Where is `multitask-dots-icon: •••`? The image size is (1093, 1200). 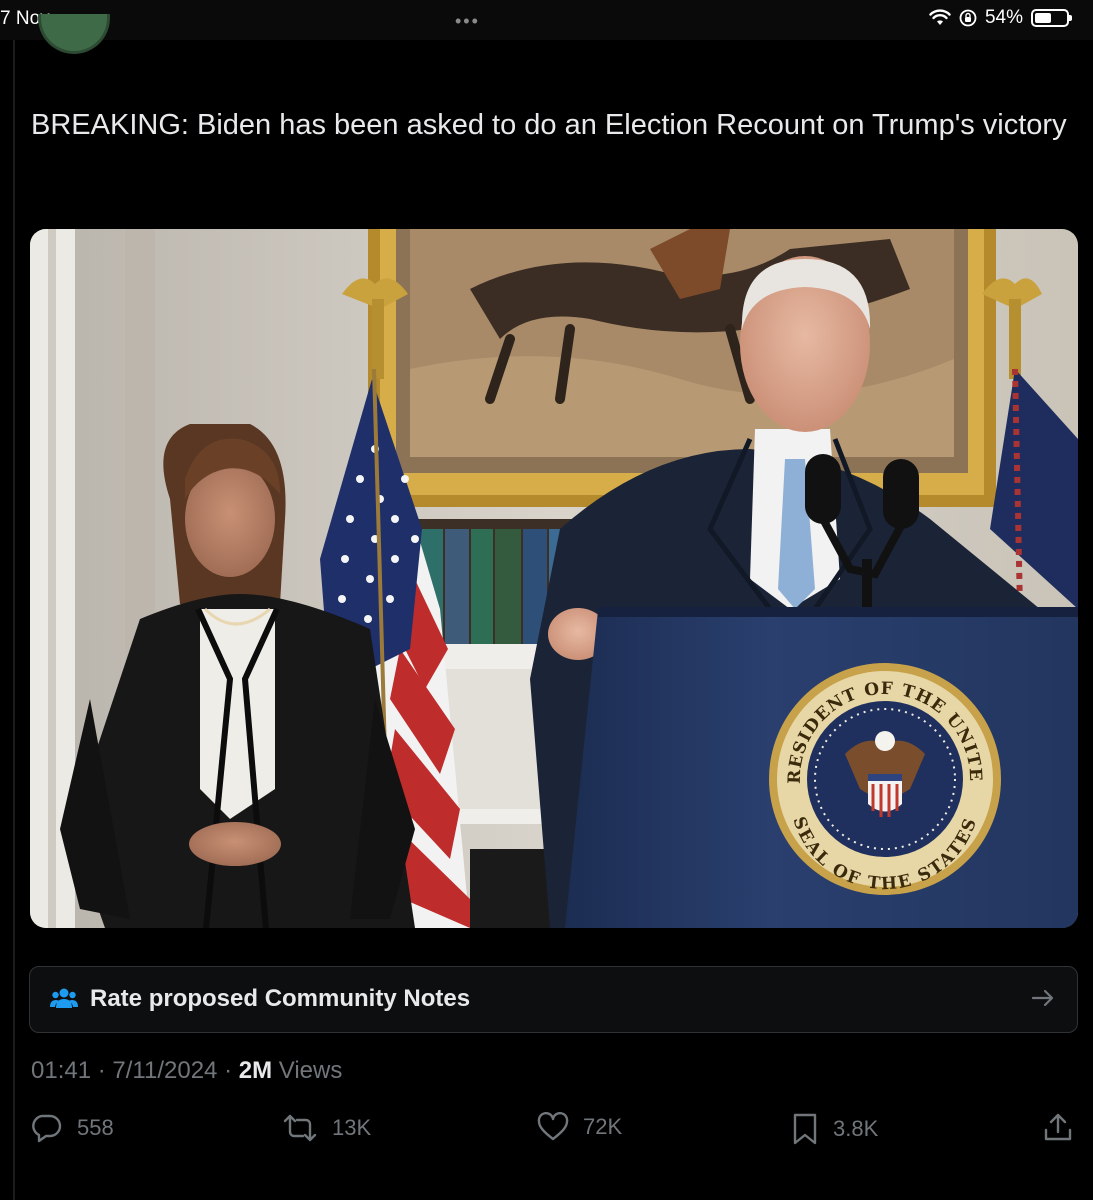
multitask-dots-icon: ••• is located at coordinates (467, 21).